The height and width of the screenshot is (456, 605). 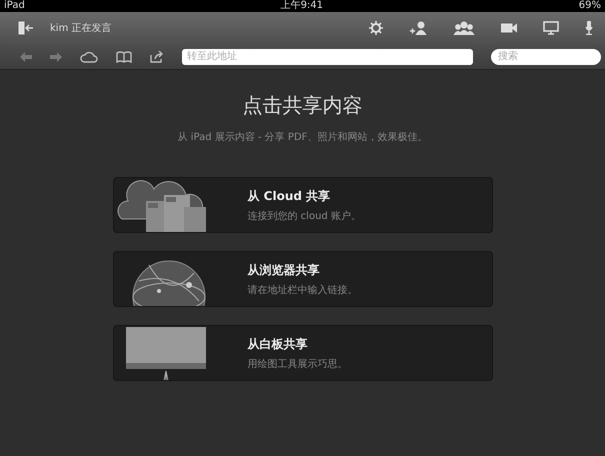 What do you see at coordinates (89, 56) in the screenshot?
I see `cloud-icon` at bounding box center [89, 56].